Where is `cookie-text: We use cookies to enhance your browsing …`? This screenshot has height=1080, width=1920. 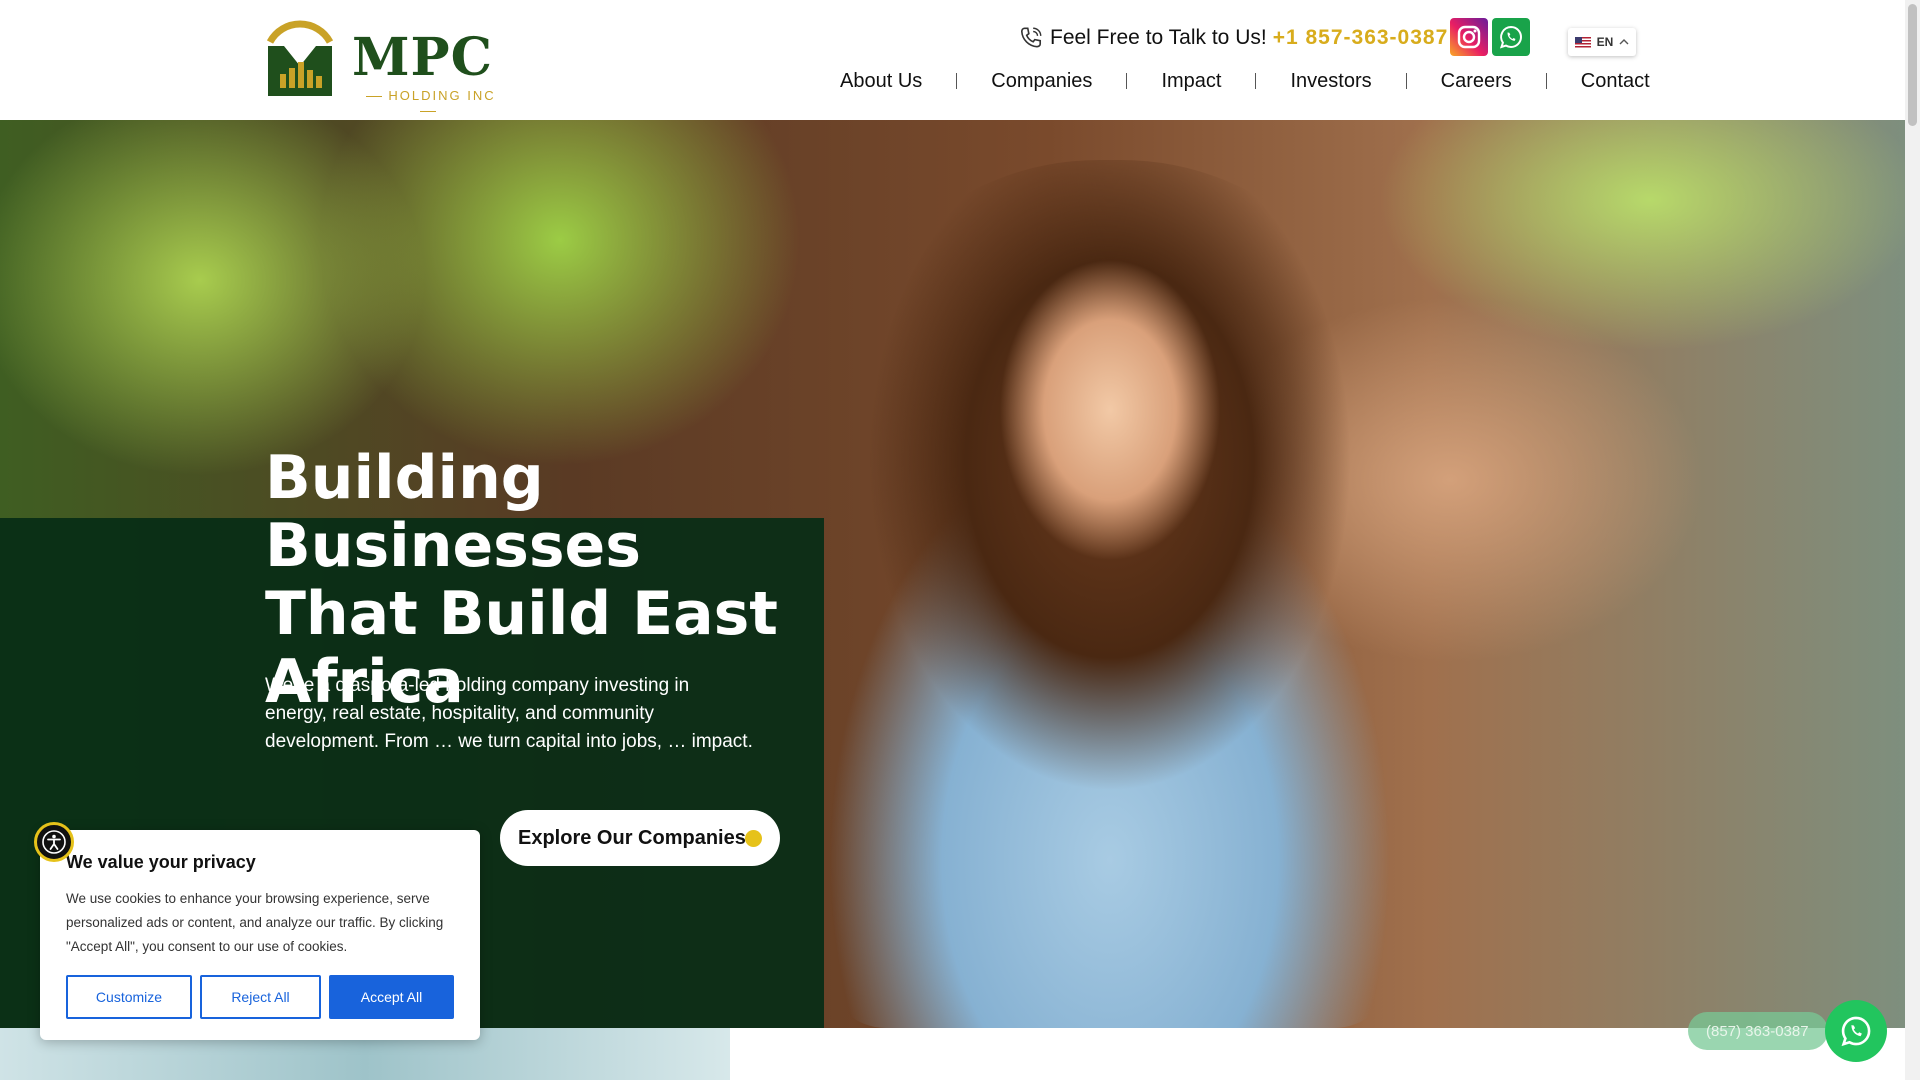
cookie-text: We use cookies to enhance your browsing … is located at coordinates (255, 922).